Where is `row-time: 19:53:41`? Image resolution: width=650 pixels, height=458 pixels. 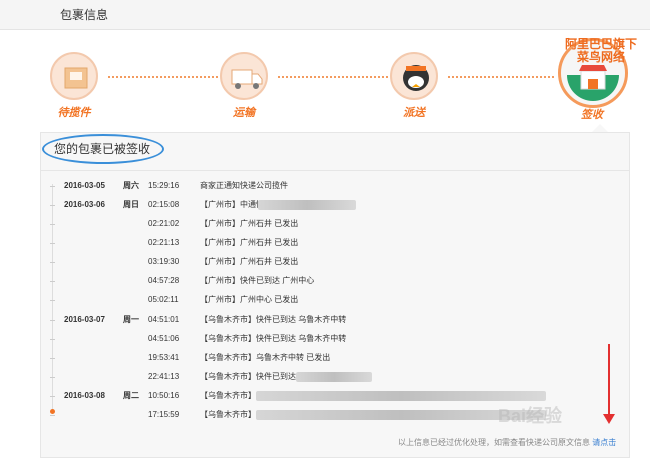 row-time: 19:53:41 is located at coordinates (164, 357).